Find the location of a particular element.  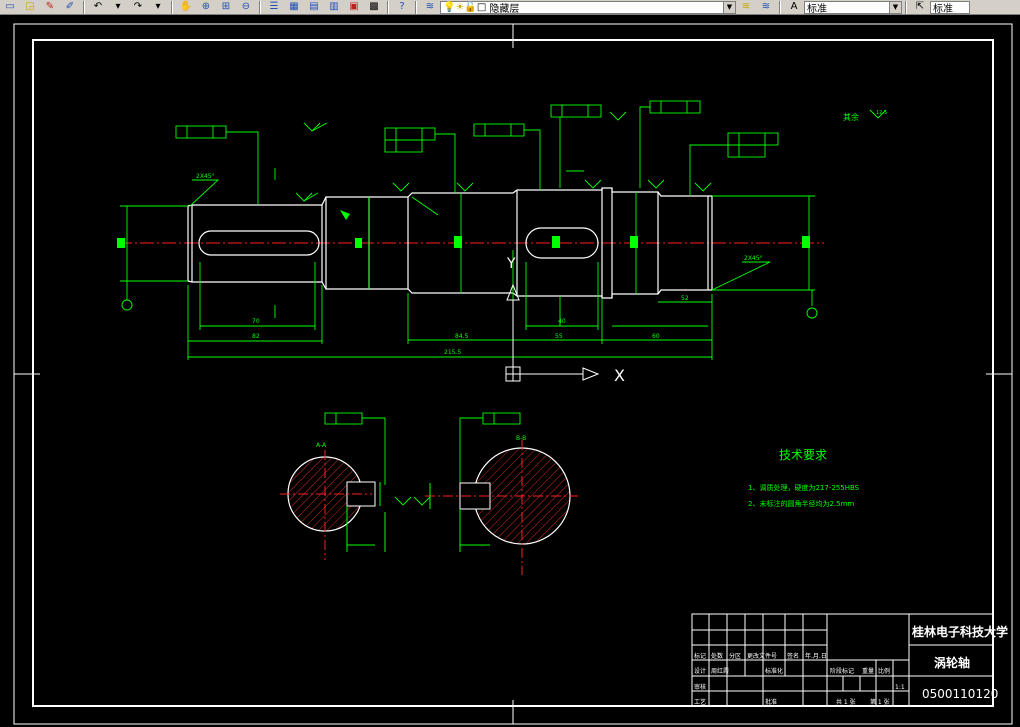

bulb-icon: 💡 is located at coordinates (449, 7).